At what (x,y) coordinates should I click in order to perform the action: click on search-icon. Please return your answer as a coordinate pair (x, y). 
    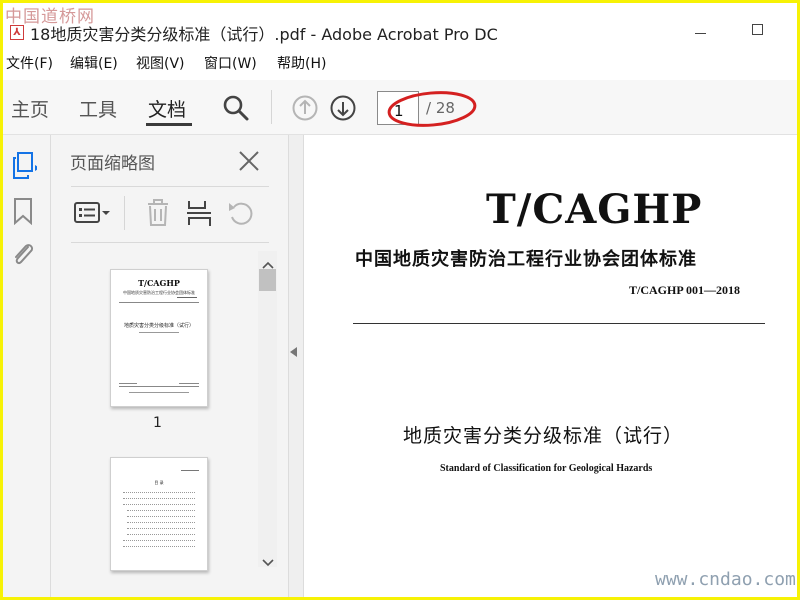
    Looking at the image, I should click on (236, 110).